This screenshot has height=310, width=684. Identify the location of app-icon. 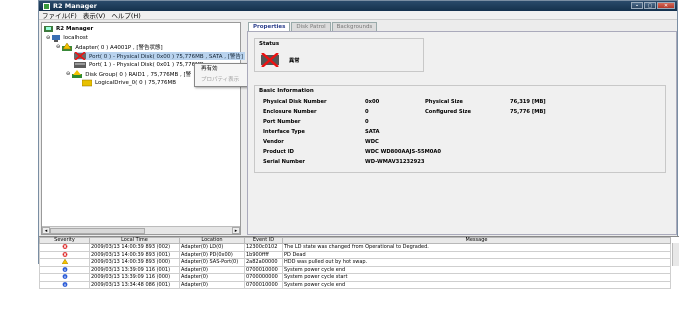
(46, 6).